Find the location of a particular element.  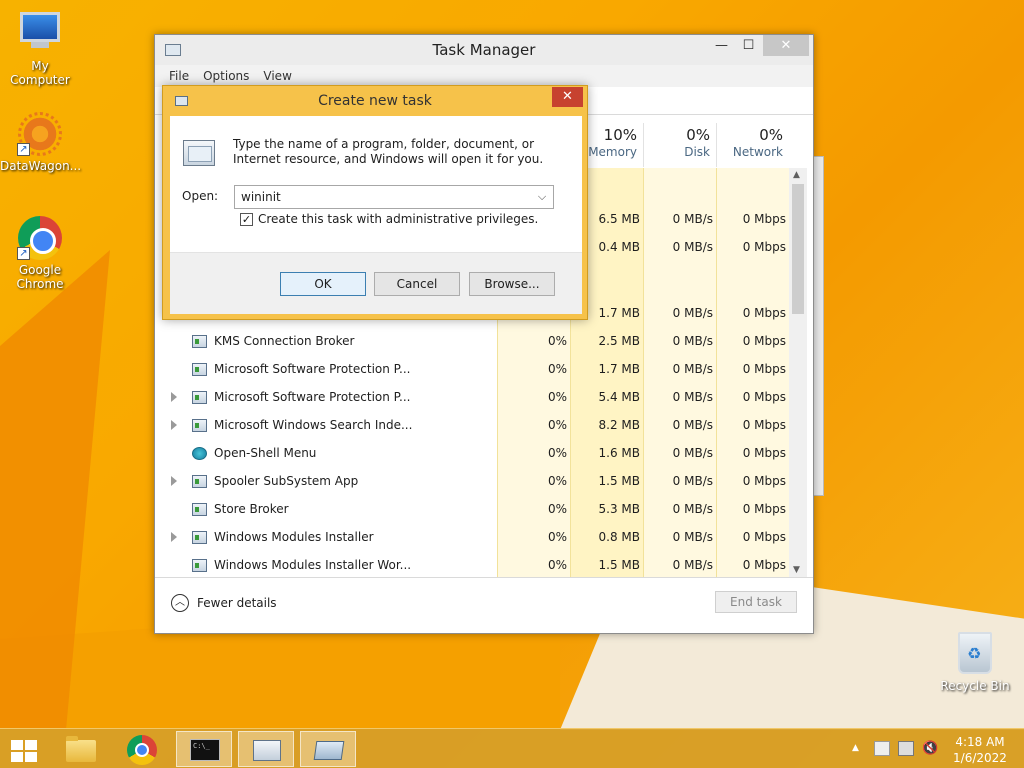

desktop-icon-my-computer: My Computer is located at coordinates (40, 47).